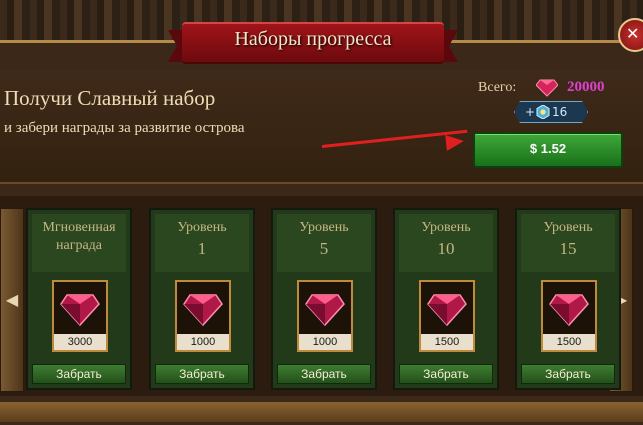 This screenshot has width=643, height=425. What do you see at coordinates (80, 342) in the screenshot?
I see `reward-amount: 3000` at bounding box center [80, 342].